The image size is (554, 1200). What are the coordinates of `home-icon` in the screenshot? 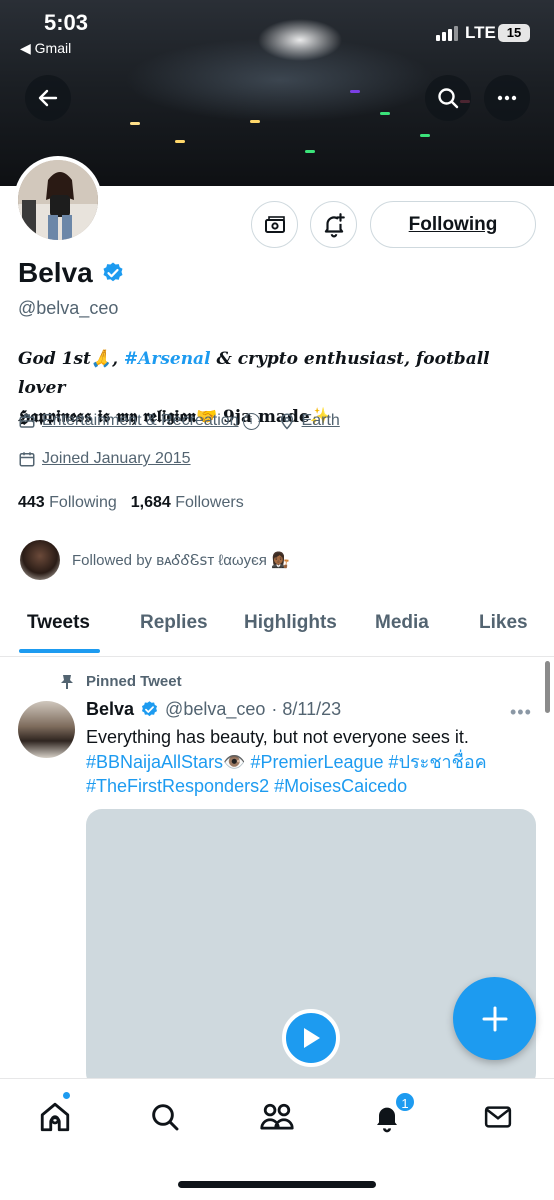 It's located at (55, 1117).